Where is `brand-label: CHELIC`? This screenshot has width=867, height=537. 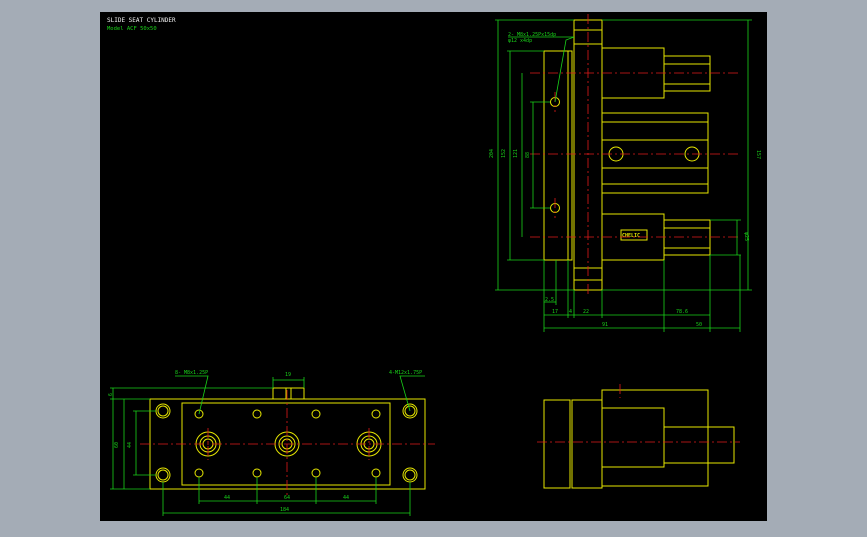 brand-label: CHELIC is located at coordinates (631, 236).